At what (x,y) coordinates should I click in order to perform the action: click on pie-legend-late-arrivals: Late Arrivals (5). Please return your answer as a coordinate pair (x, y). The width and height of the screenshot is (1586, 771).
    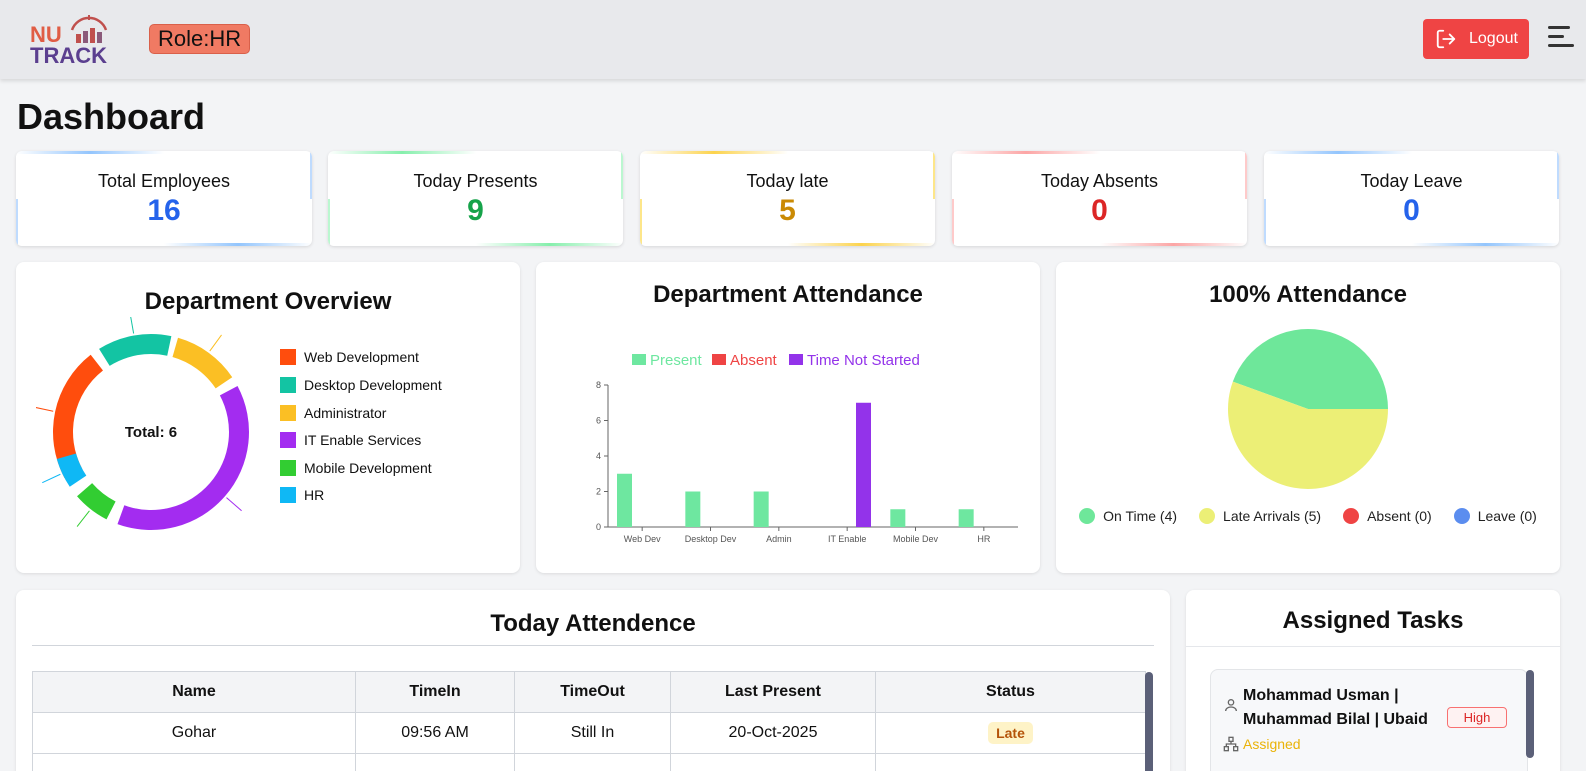
    Looking at the image, I should click on (1260, 516).